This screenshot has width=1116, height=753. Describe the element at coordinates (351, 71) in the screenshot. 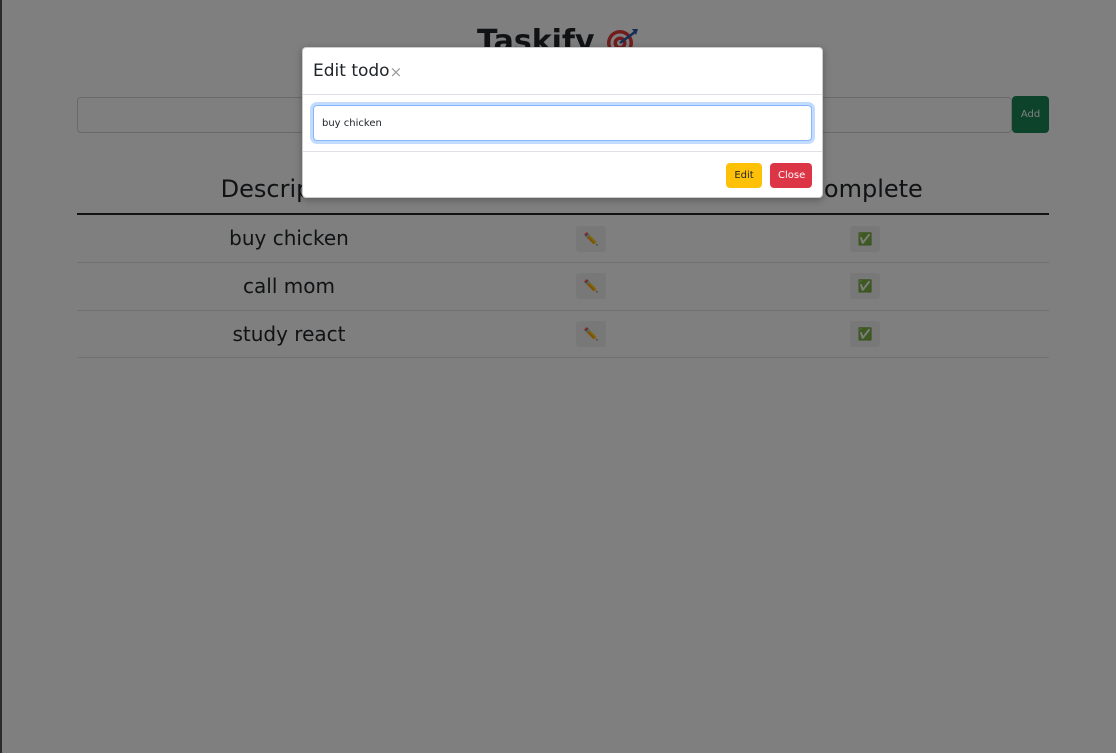

I see `modal-title: Edit todo` at that location.